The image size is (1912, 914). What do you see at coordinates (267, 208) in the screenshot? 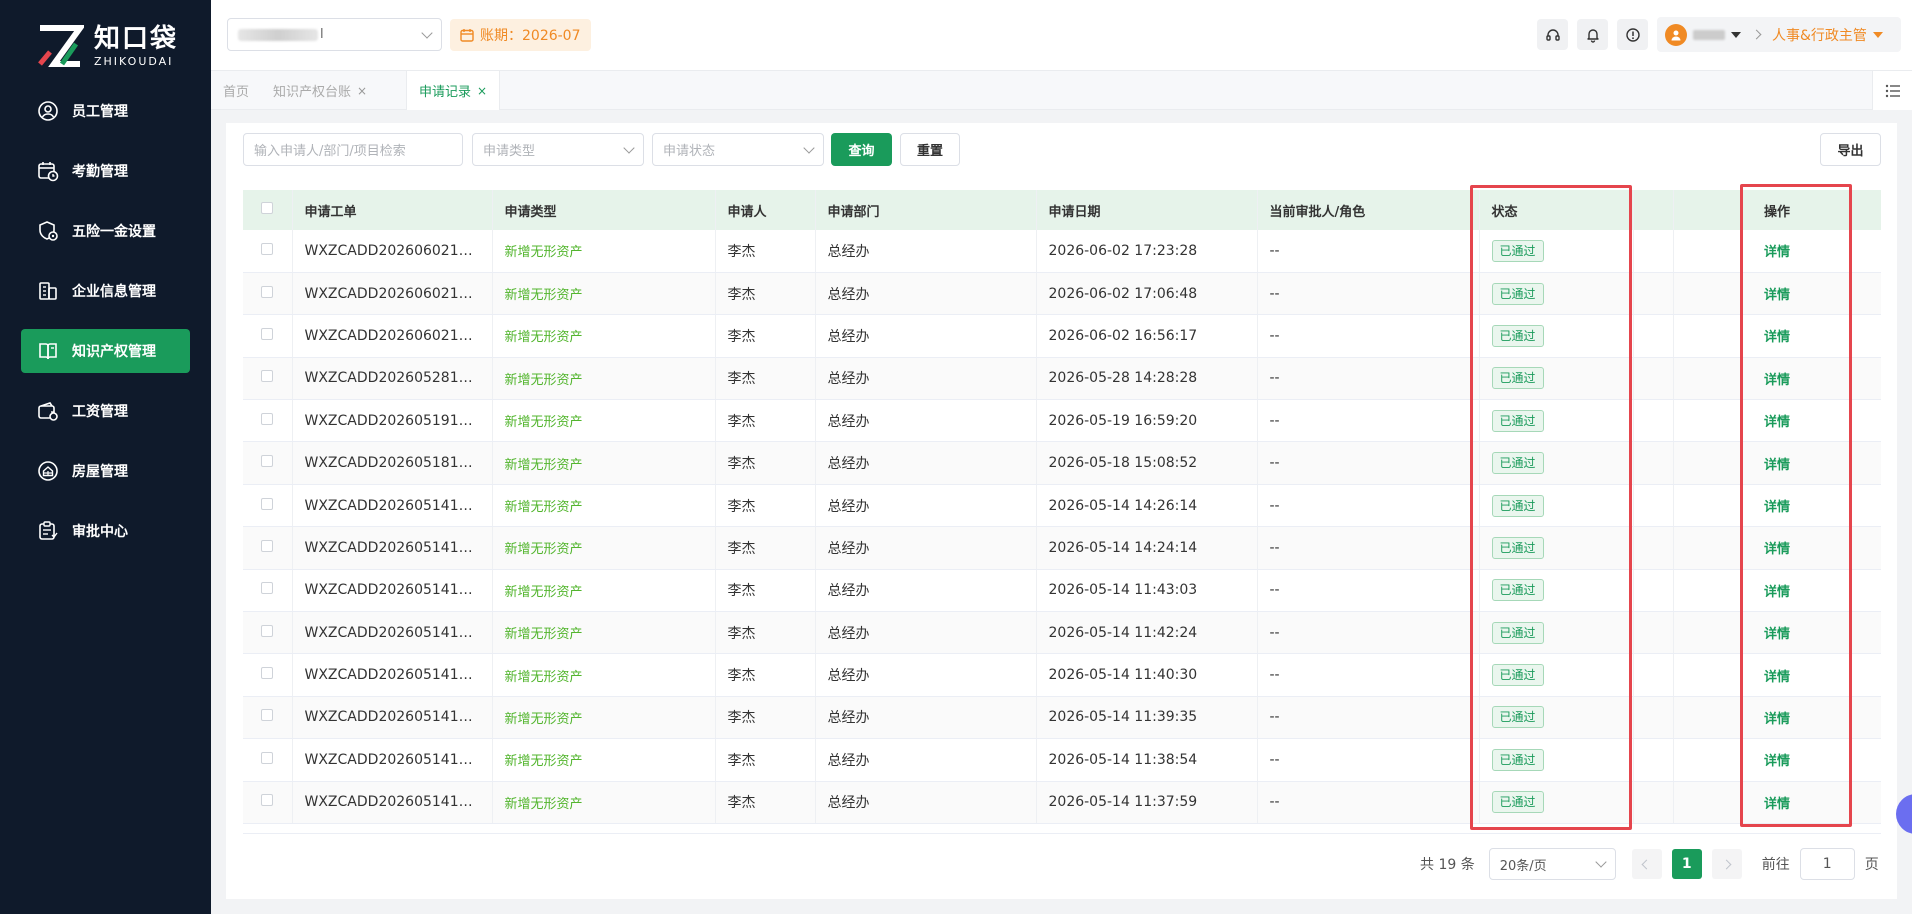
I see `select-all-checkbox` at bounding box center [267, 208].